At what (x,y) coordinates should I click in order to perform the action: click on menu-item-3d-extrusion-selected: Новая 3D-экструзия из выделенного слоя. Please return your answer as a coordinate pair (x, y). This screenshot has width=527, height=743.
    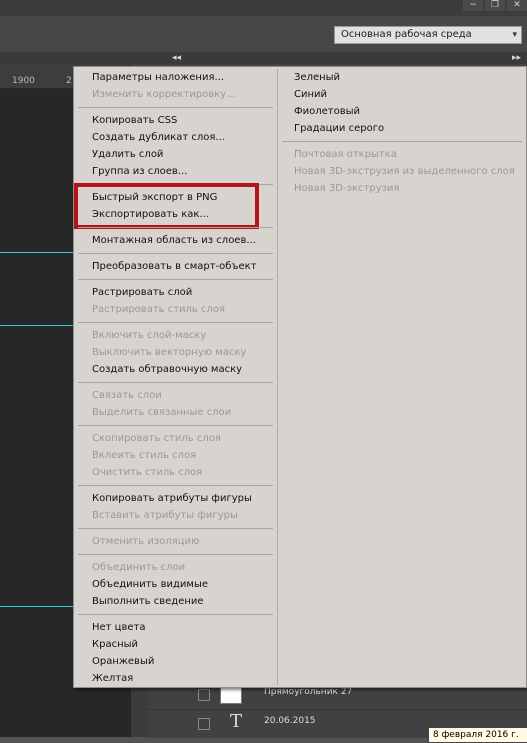
    Looking at the image, I should click on (404, 171).